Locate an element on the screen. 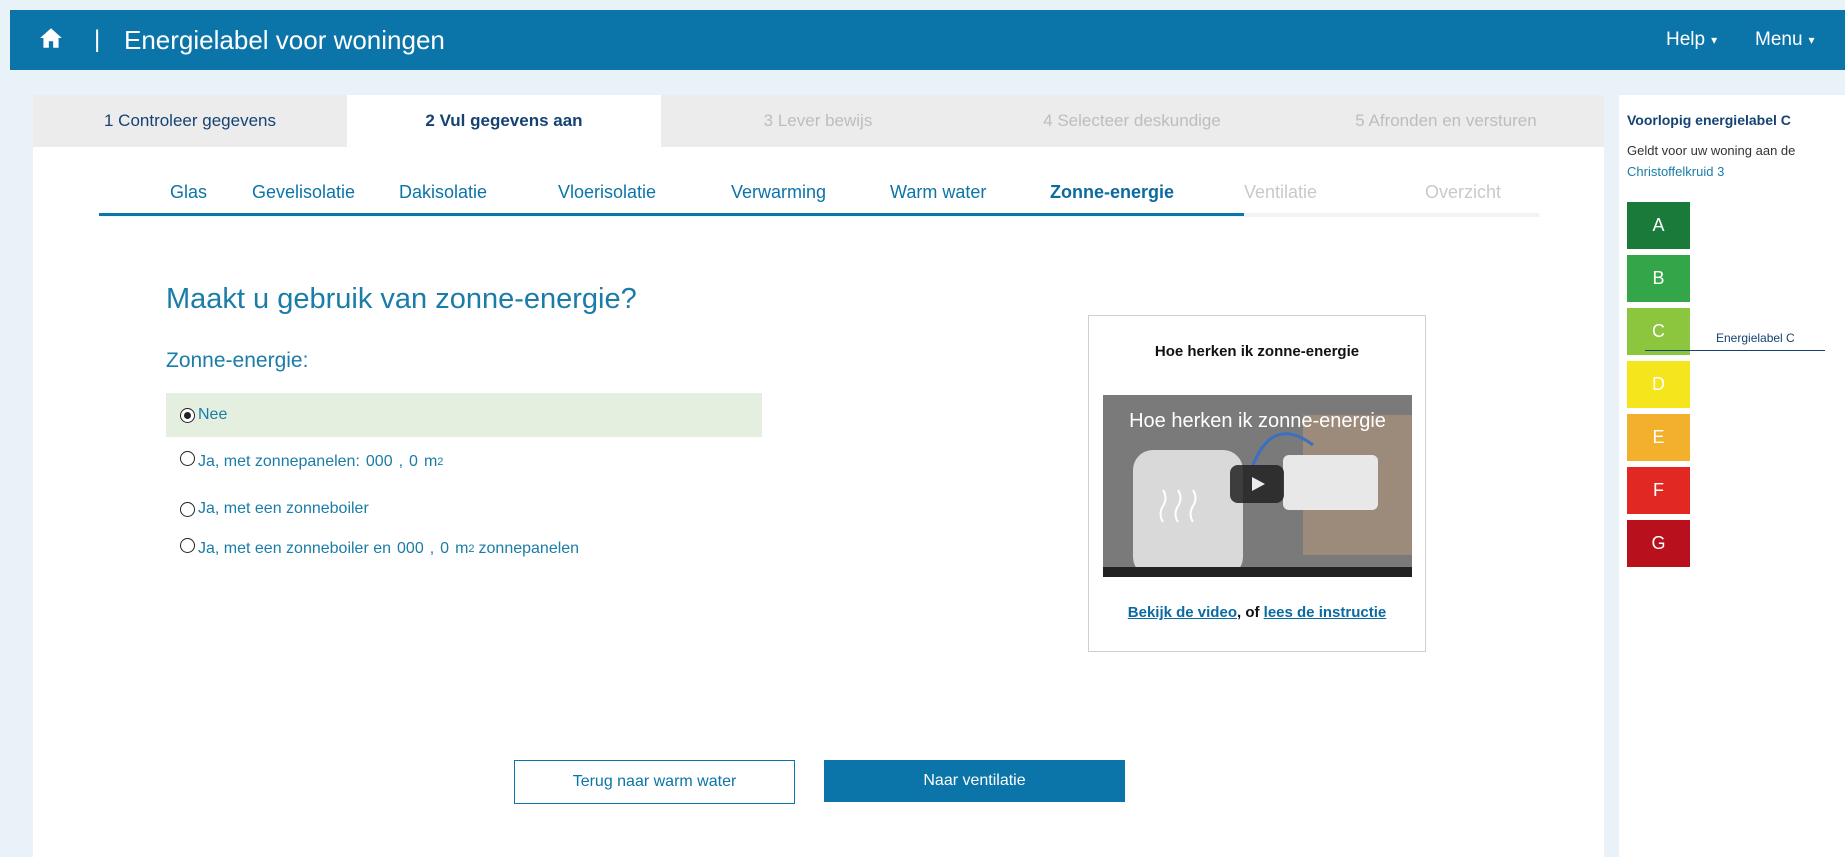  pointer-line is located at coordinates (1735, 350).